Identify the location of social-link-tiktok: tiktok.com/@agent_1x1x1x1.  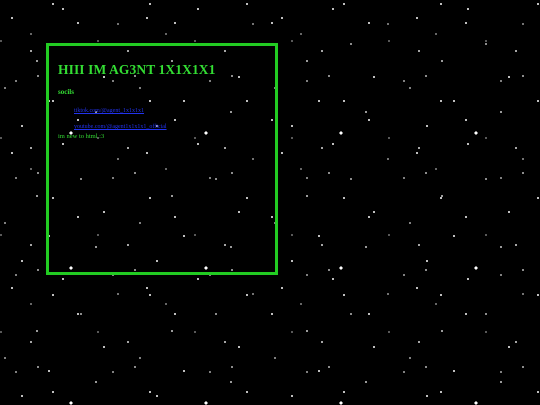
(109, 111).